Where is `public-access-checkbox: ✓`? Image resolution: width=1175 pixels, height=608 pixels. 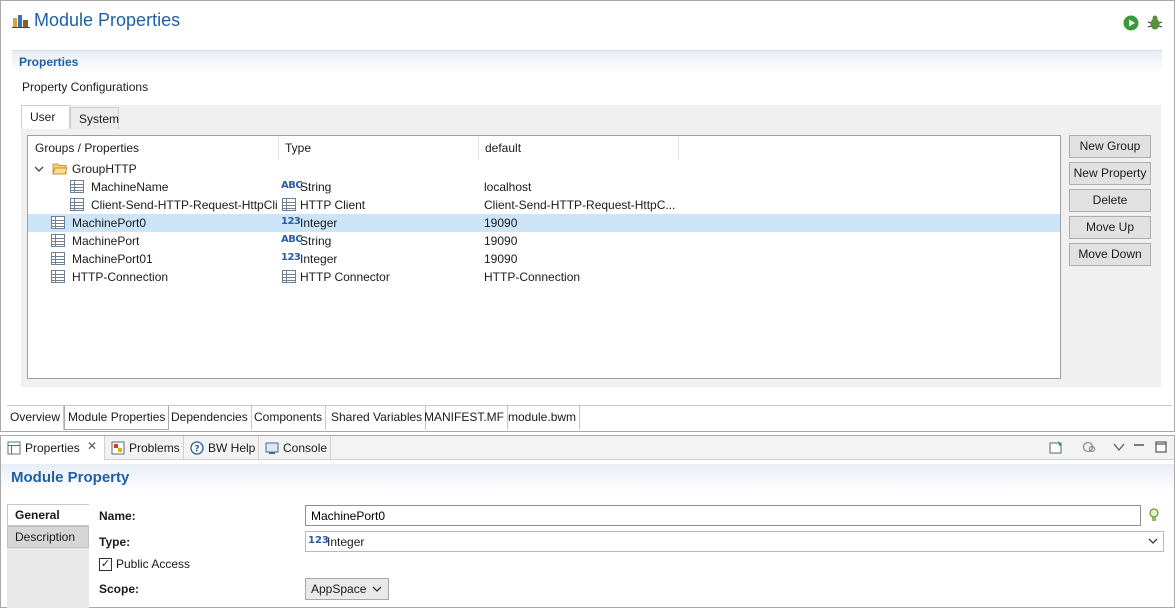 public-access-checkbox: ✓ is located at coordinates (105, 564).